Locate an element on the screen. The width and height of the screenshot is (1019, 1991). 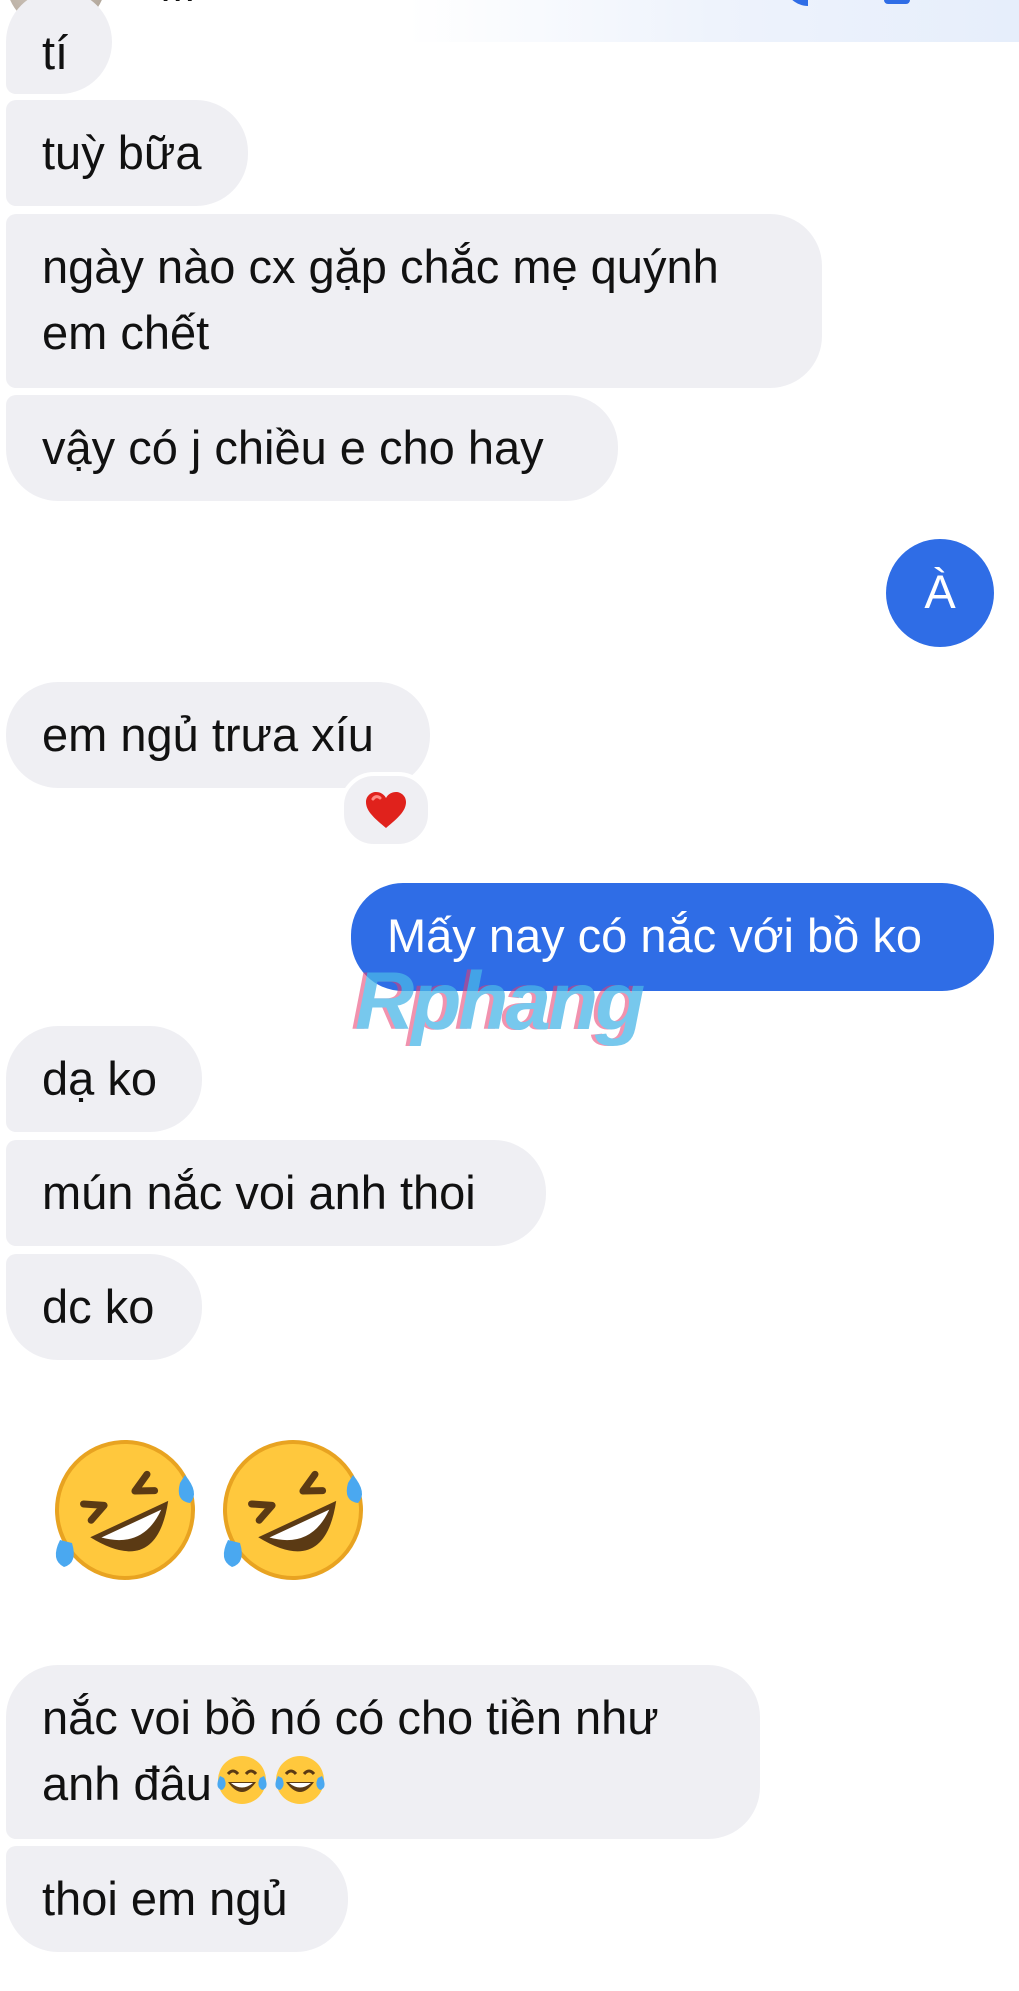
incoming-message: ngày nào cx gặp chắc mẹ quýnh em chết is located at coordinates (414, 301).